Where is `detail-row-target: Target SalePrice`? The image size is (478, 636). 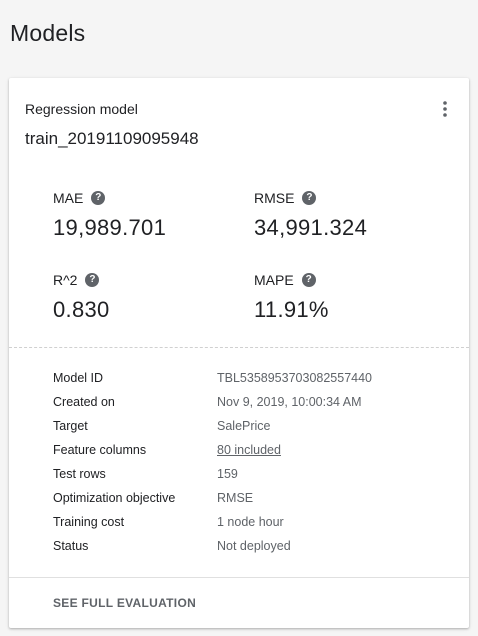 detail-row-target: Target SalePrice is located at coordinates (212, 426).